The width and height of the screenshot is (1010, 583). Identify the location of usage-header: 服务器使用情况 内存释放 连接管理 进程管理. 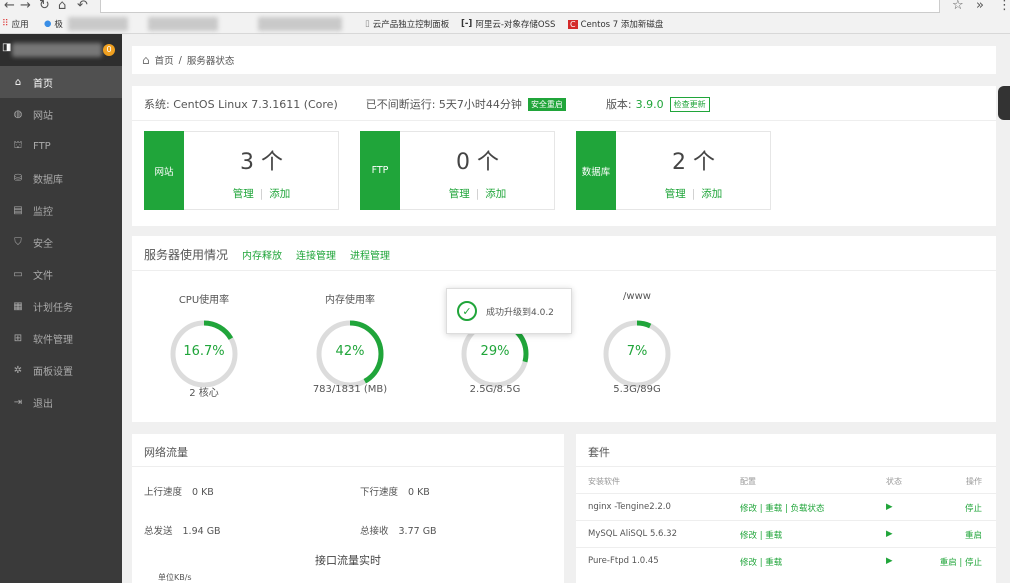
(267, 254).